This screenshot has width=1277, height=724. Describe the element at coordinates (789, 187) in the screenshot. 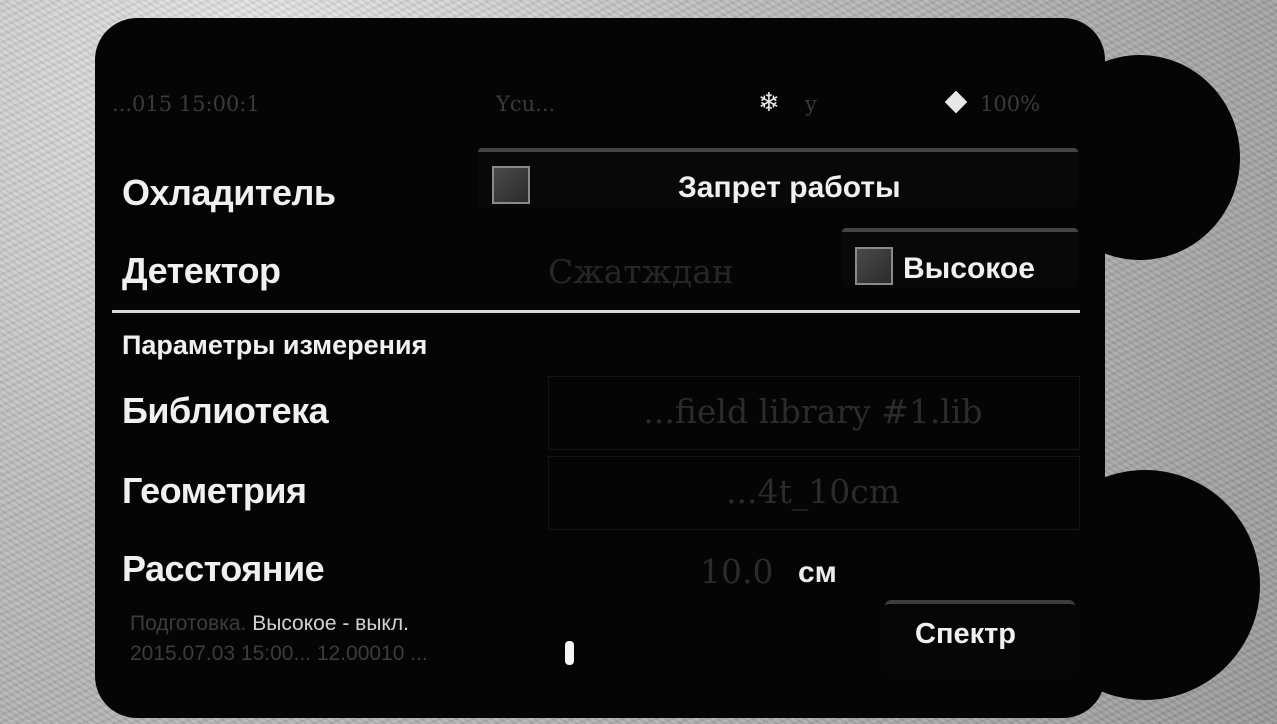

I see `cooler-option-label: Запрет работы` at that location.